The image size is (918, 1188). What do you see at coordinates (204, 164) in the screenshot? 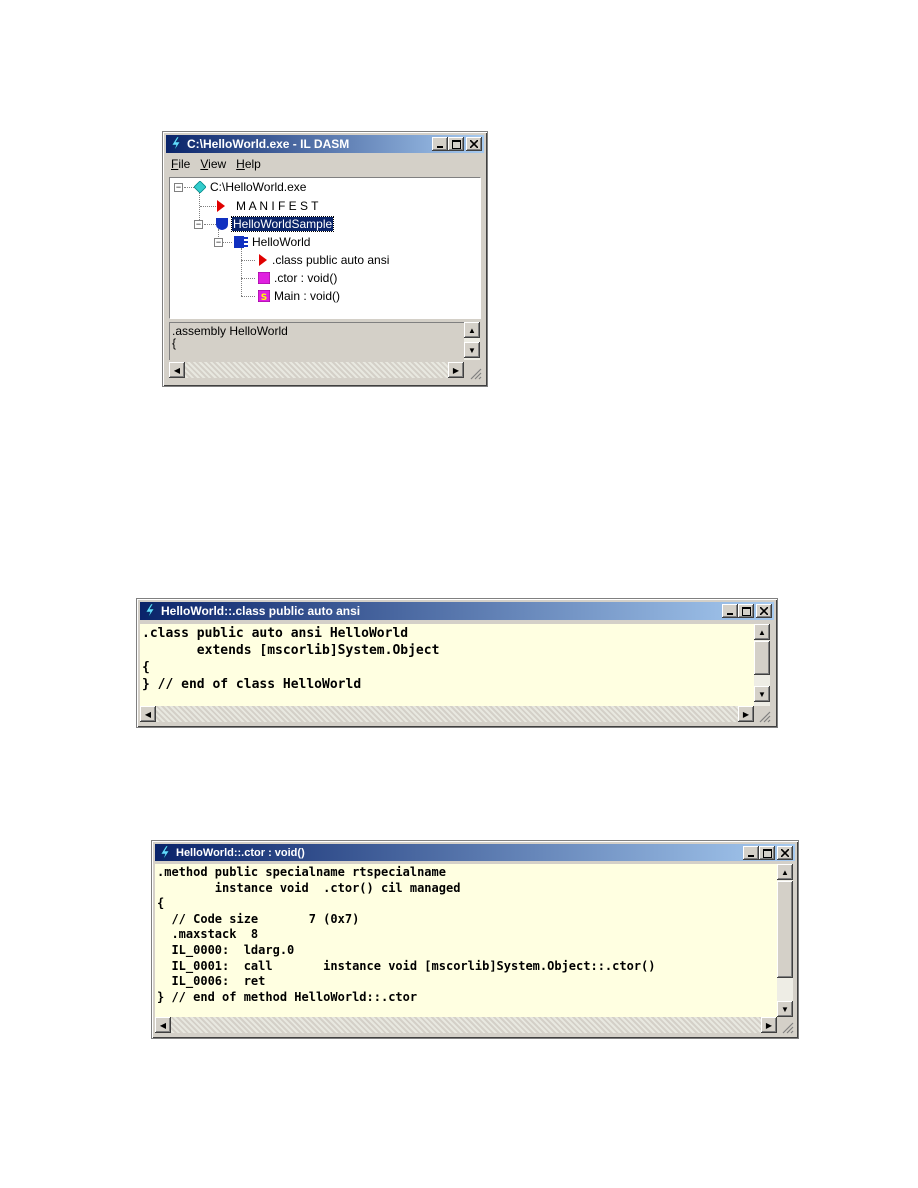
I see `menu-view-key: V` at bounding box center [204, 164].